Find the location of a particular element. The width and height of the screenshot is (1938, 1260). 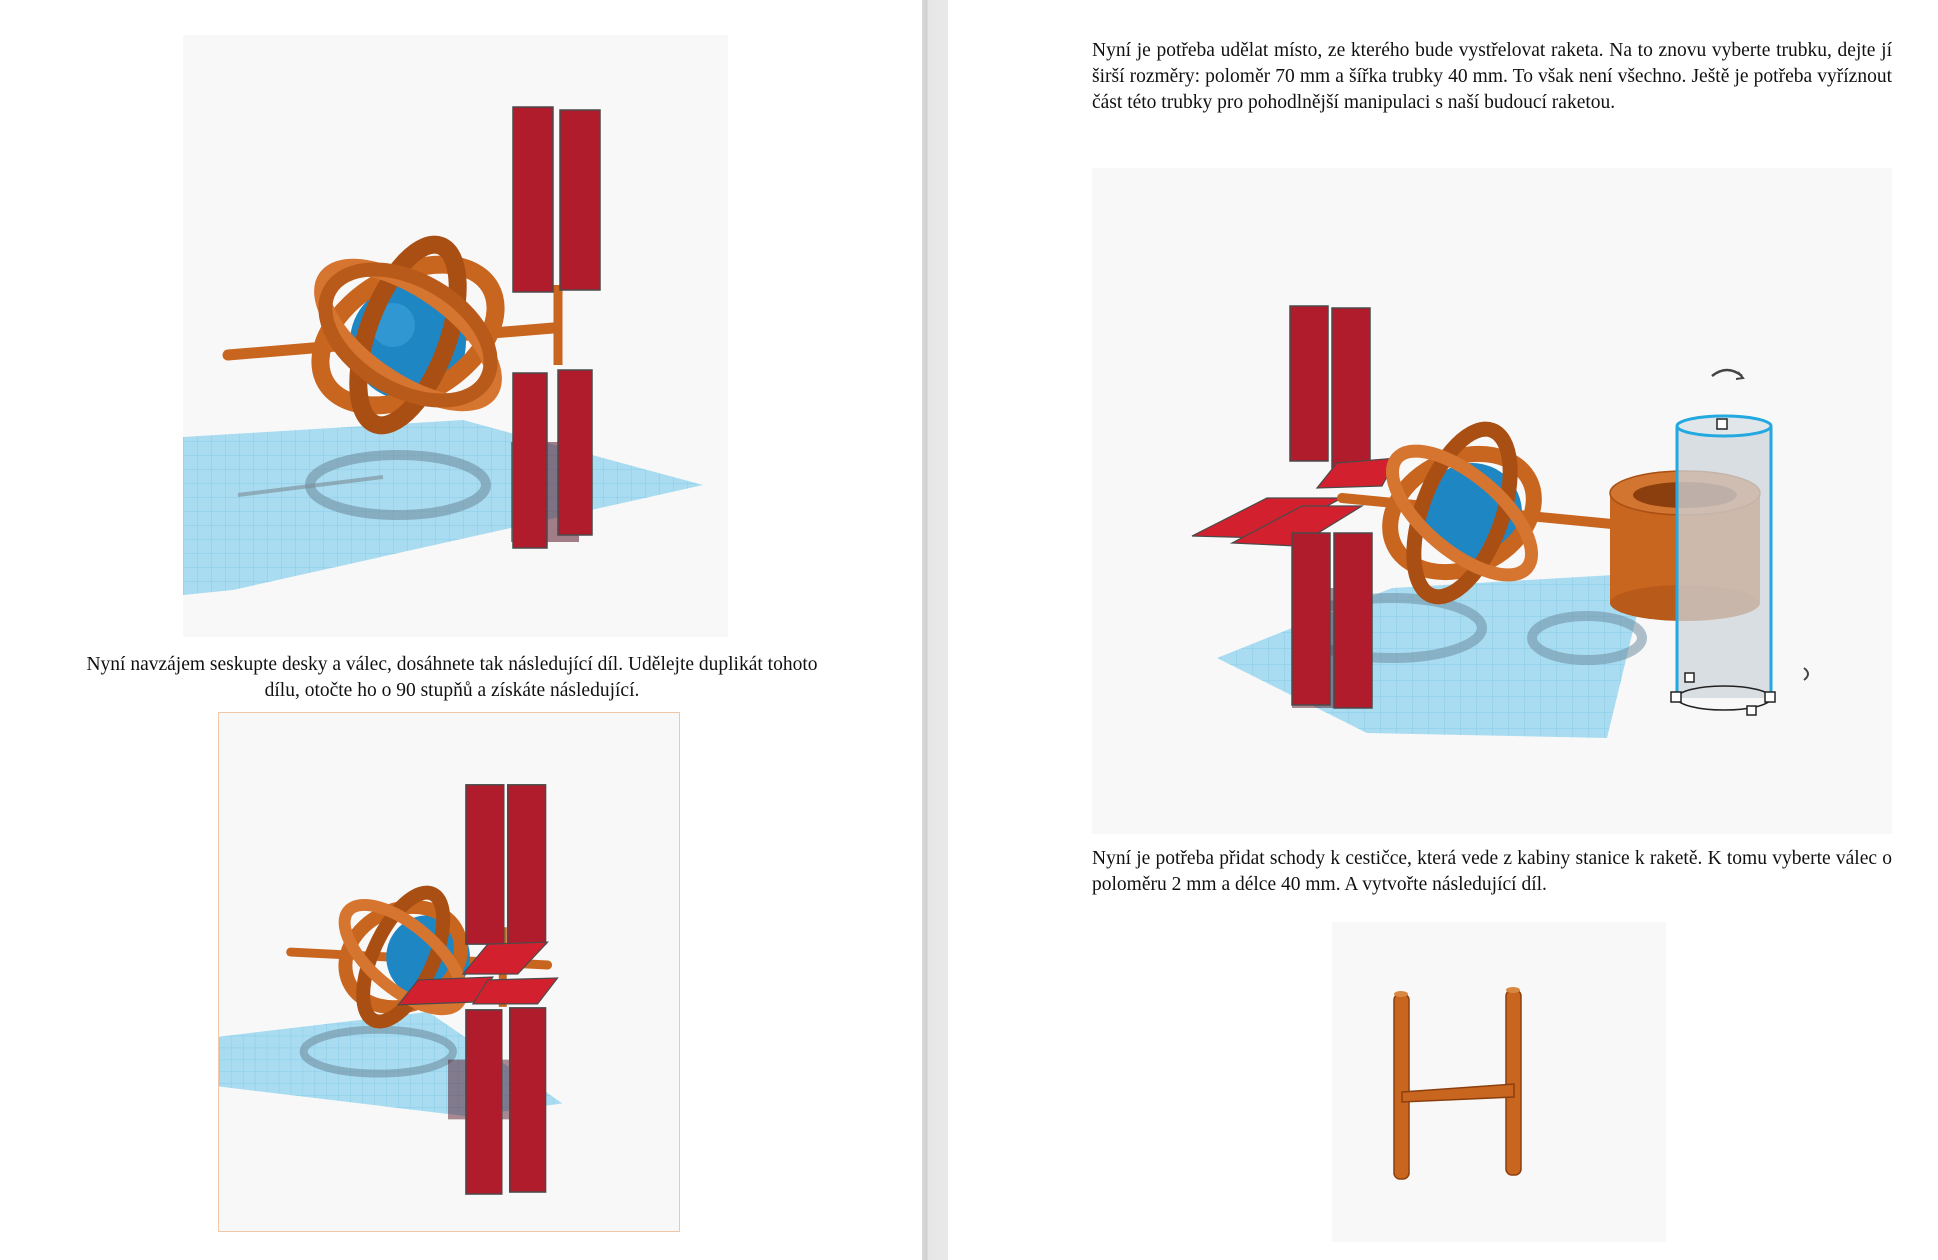

h-shaped-stair-part-icon is located at coordinates (1457, 1083).